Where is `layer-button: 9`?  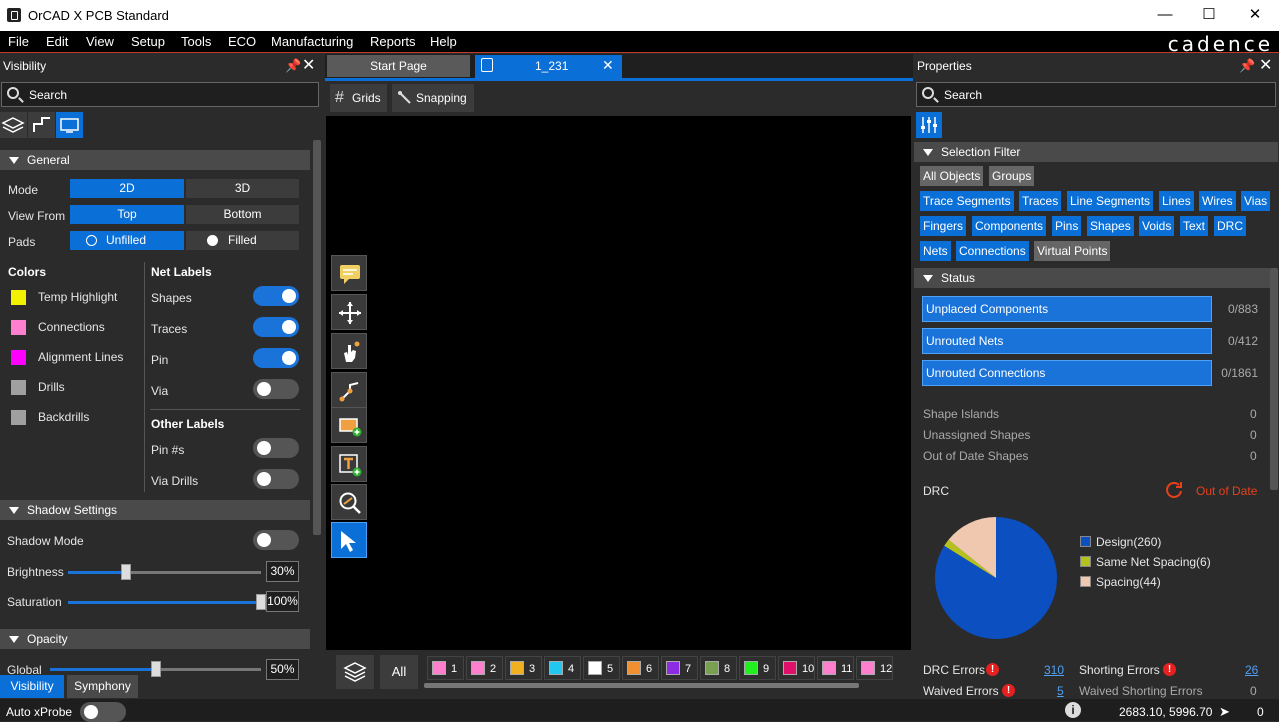
layer-button: 9 is located at coordinates (757, 668).